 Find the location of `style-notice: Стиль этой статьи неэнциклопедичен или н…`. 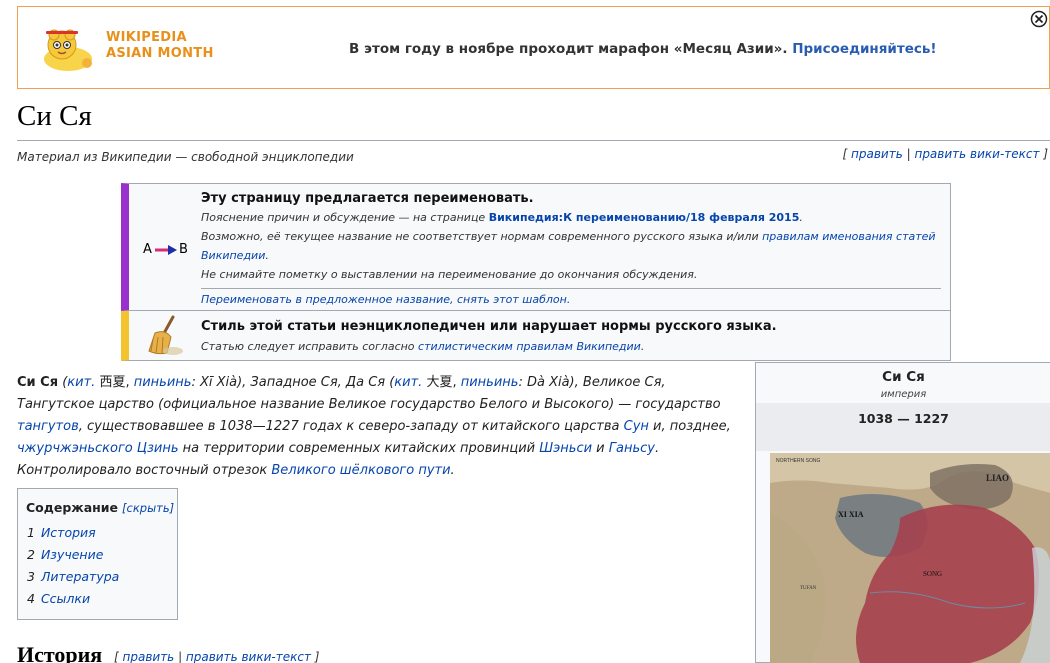

style-notice: Стиль этой статьи неэнциклопедичен или н… is located at coordinates (536, 336).